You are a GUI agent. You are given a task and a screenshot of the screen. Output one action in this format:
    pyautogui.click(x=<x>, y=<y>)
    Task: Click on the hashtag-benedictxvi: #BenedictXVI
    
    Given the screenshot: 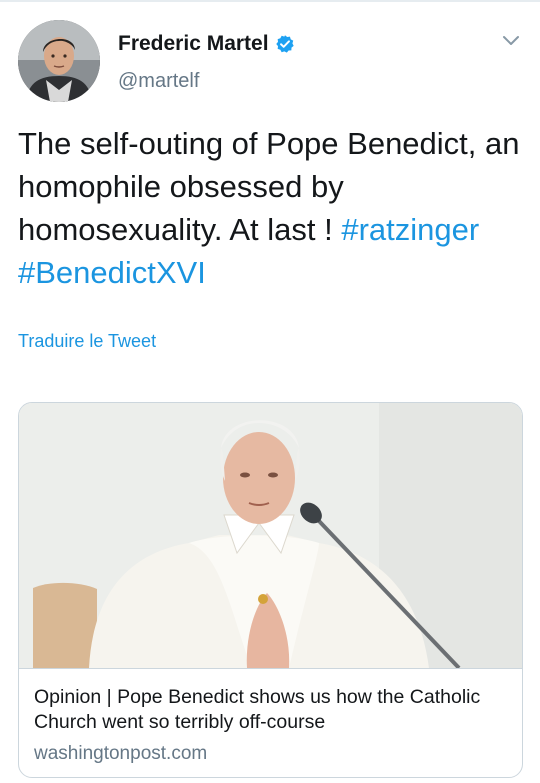 What is the action you would take?
    pyautogui.click(x=112, y=272)
    